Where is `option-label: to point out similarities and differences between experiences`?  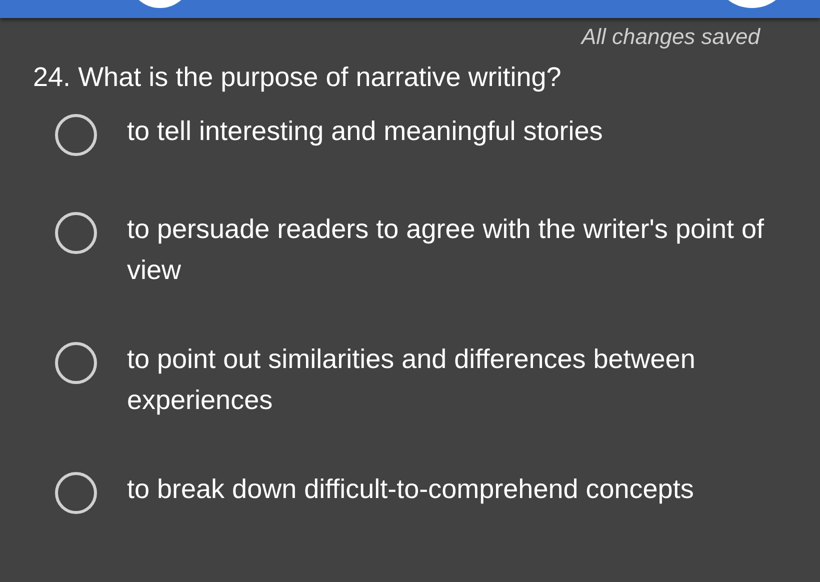
option-label: to point out similarities and differences between experiences is located at coordinates (459, 380).